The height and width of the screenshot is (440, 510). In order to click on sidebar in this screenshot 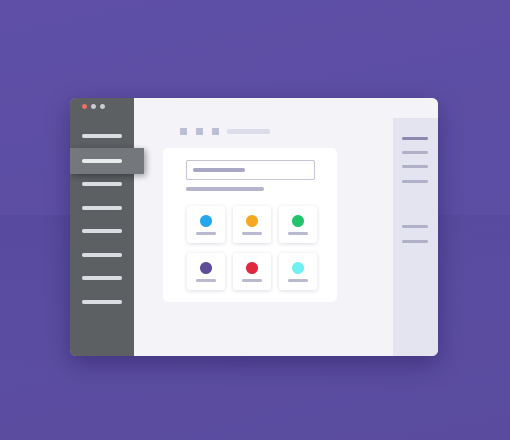, I will do `click(107, 227)`.